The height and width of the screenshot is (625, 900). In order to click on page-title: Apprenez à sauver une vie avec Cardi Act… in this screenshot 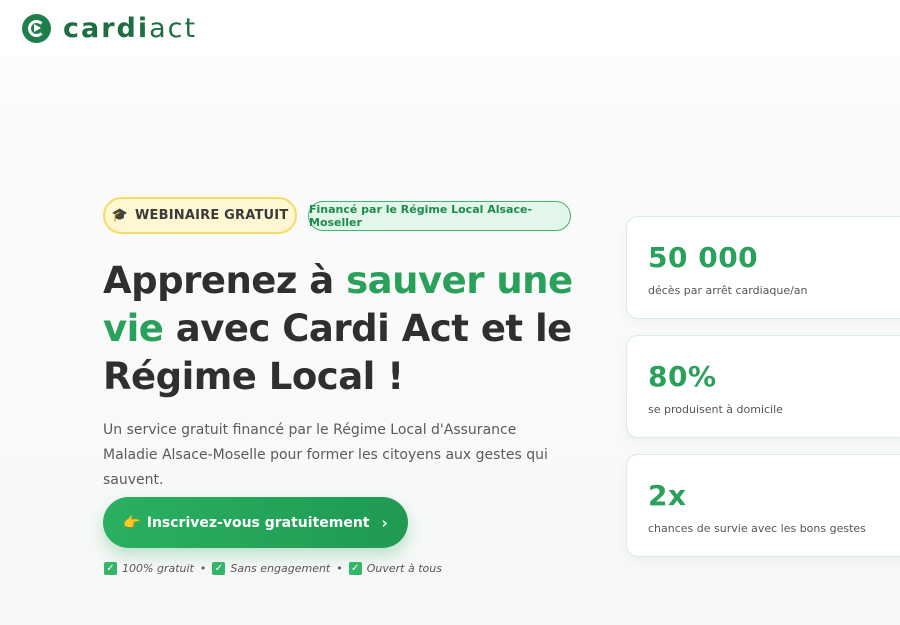, I will do `click(338, 329)`.